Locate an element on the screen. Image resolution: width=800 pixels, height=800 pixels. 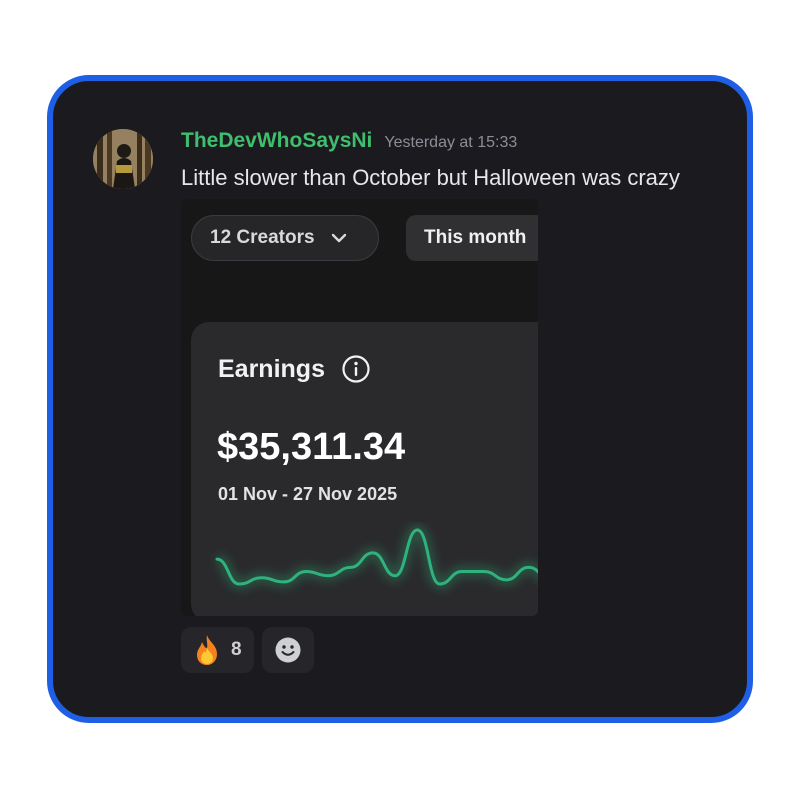
user-avatar is located at coordinates (123, 159).